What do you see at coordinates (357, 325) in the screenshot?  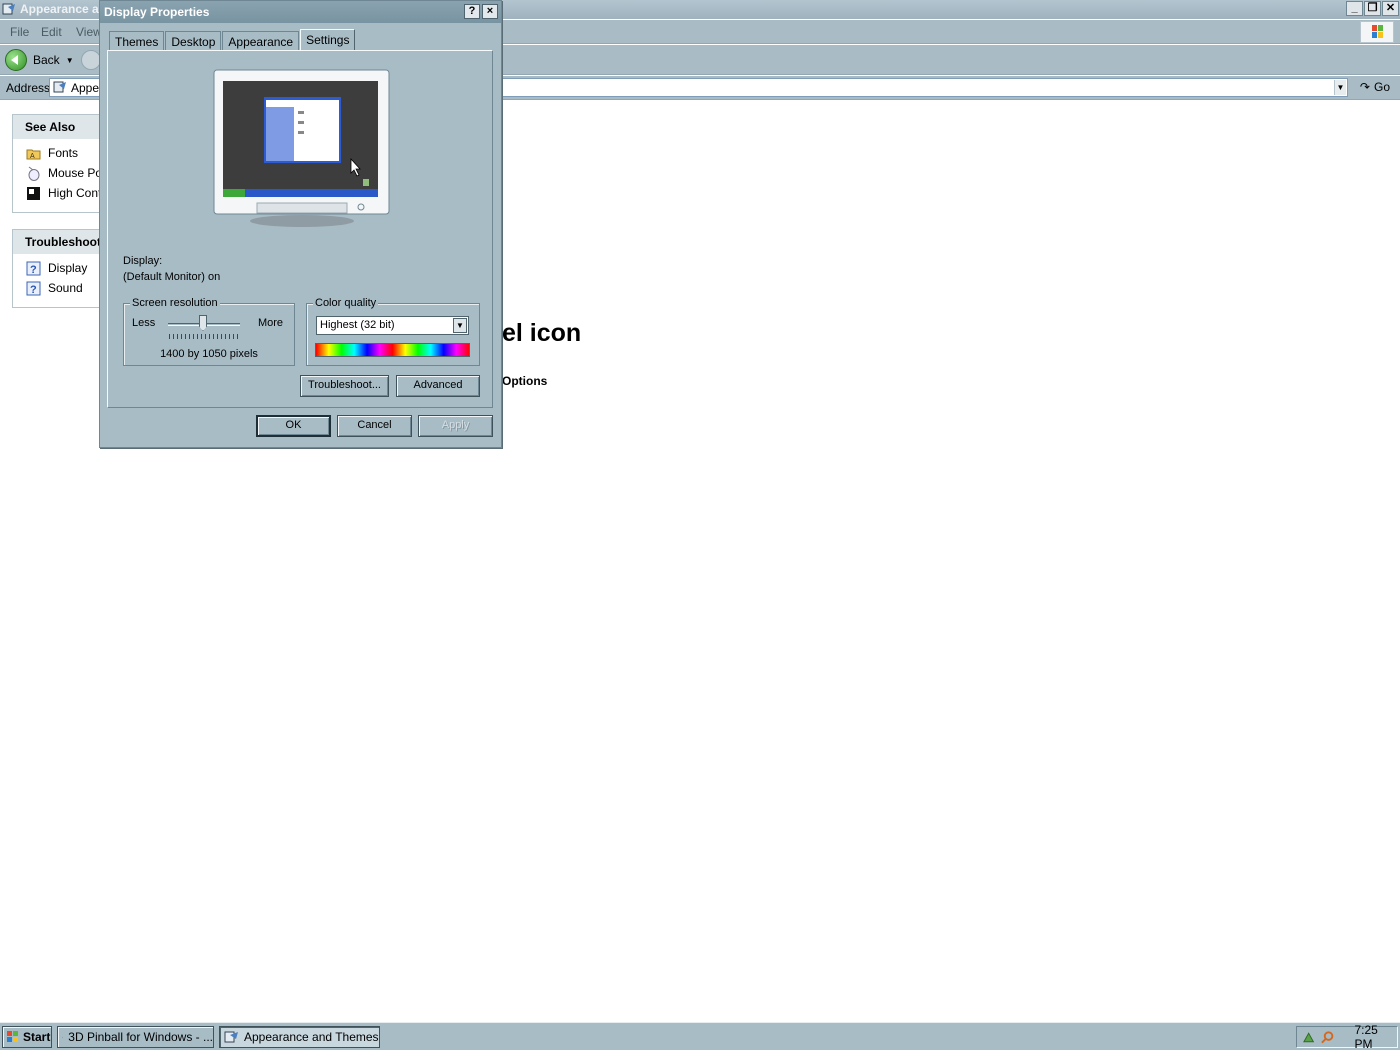 I see `color-quality-value: Highest (32 bit)` at bounding box center [357, 325].